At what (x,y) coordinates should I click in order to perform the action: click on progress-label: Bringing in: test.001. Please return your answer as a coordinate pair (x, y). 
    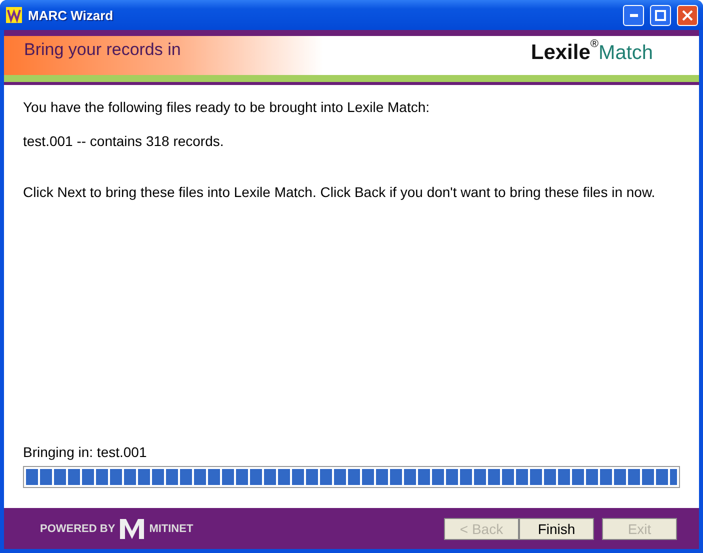
    Looking at the image, I should click on (85, 452).